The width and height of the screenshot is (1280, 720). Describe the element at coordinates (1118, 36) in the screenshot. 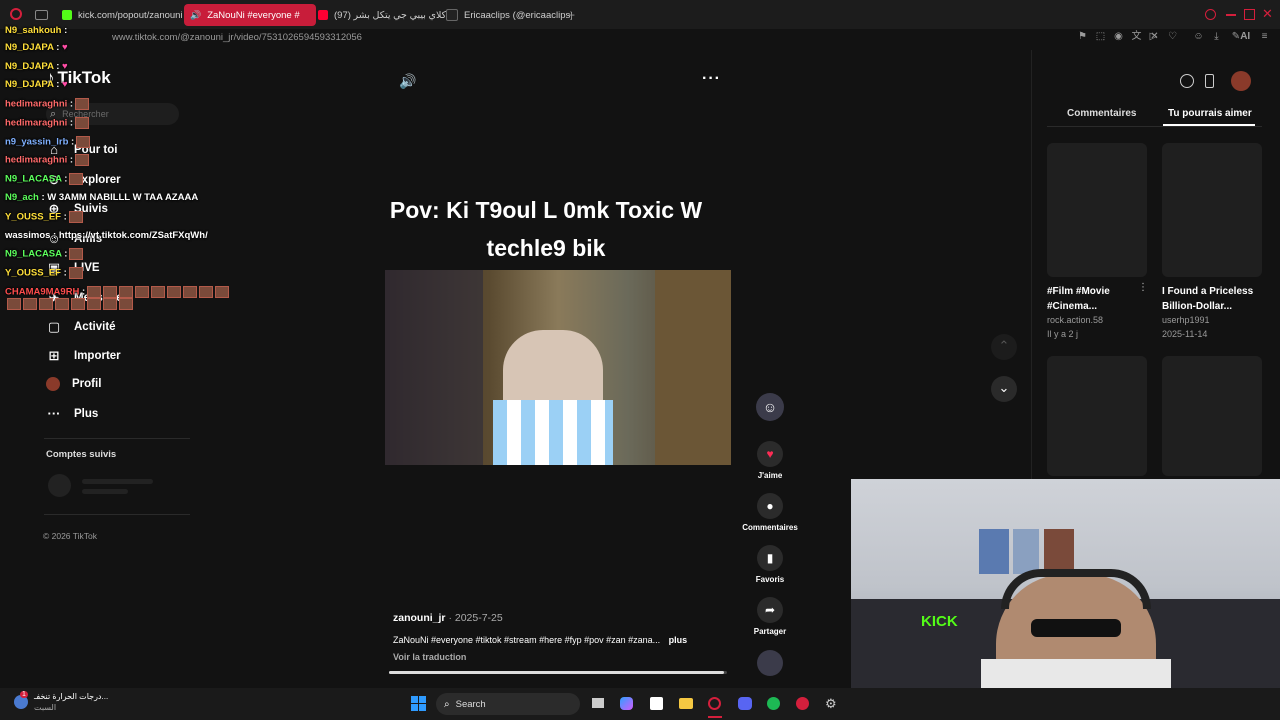

I see `camera-icon: ◉` at that location.